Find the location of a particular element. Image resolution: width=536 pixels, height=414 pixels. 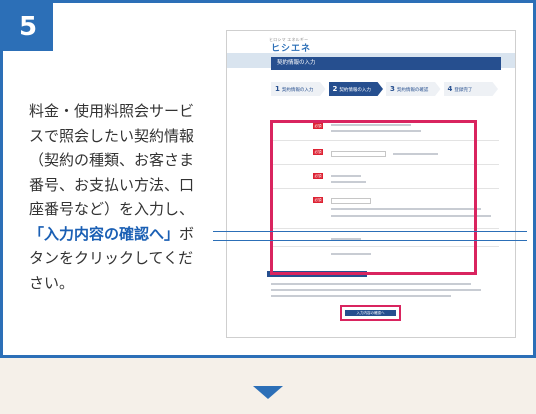

callout-line-bottom is located at coordinates (370, 240).